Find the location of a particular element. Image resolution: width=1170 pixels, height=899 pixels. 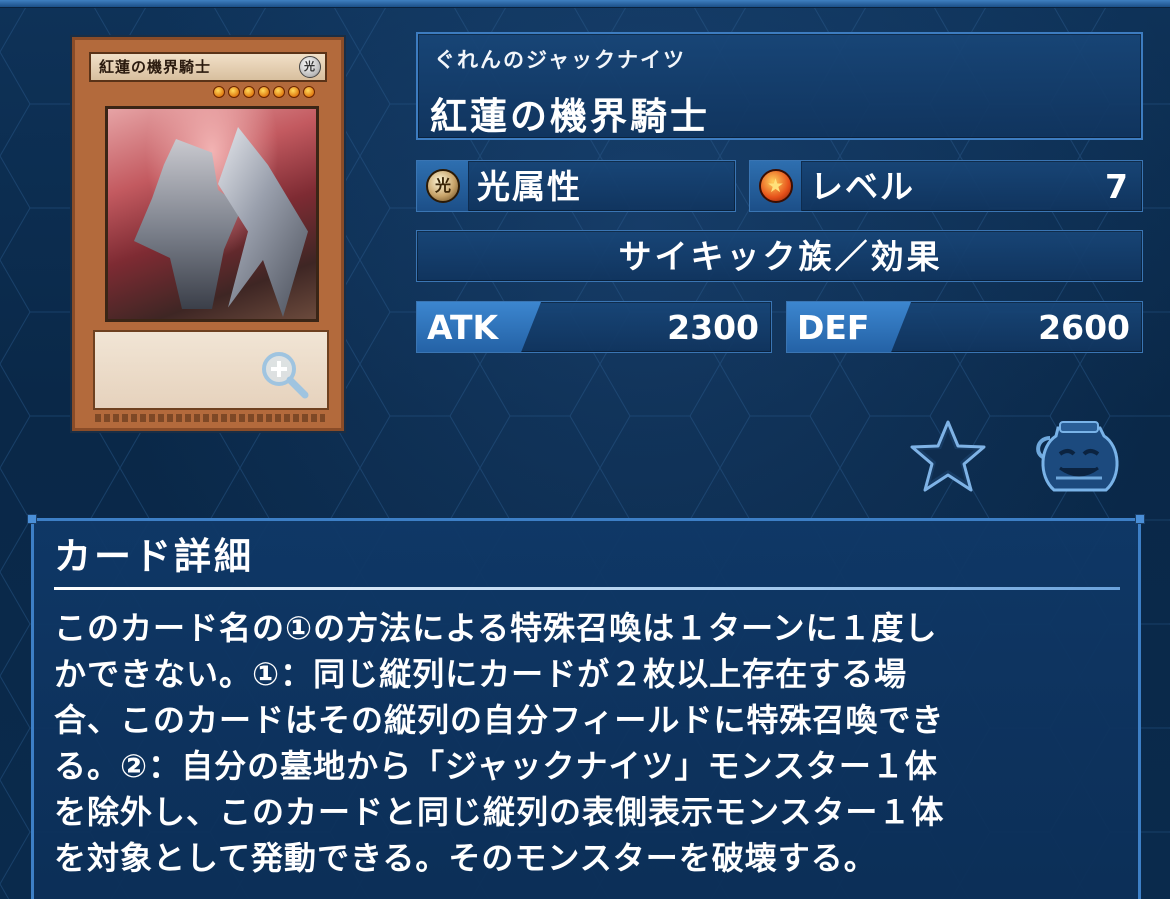

card-name-ruby: ぐれんのジャックナイツ is located at coordinates (560, 60).